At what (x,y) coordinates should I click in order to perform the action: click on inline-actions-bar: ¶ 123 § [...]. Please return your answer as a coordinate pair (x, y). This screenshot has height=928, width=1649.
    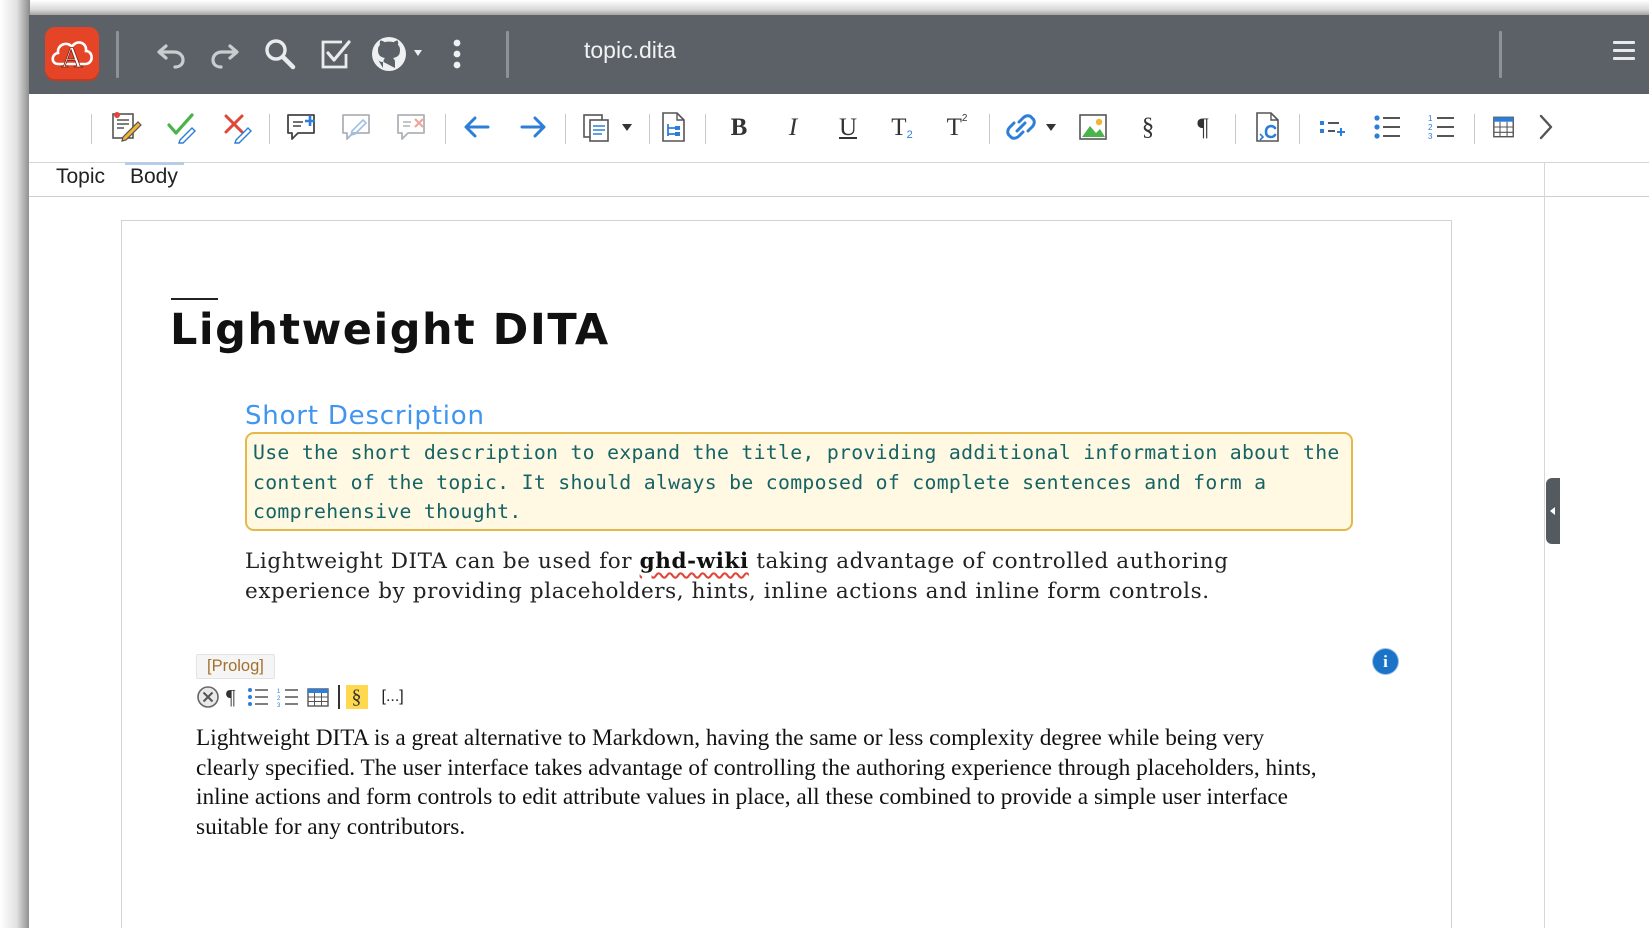
    Looking at the image, I should click on (300, 697).